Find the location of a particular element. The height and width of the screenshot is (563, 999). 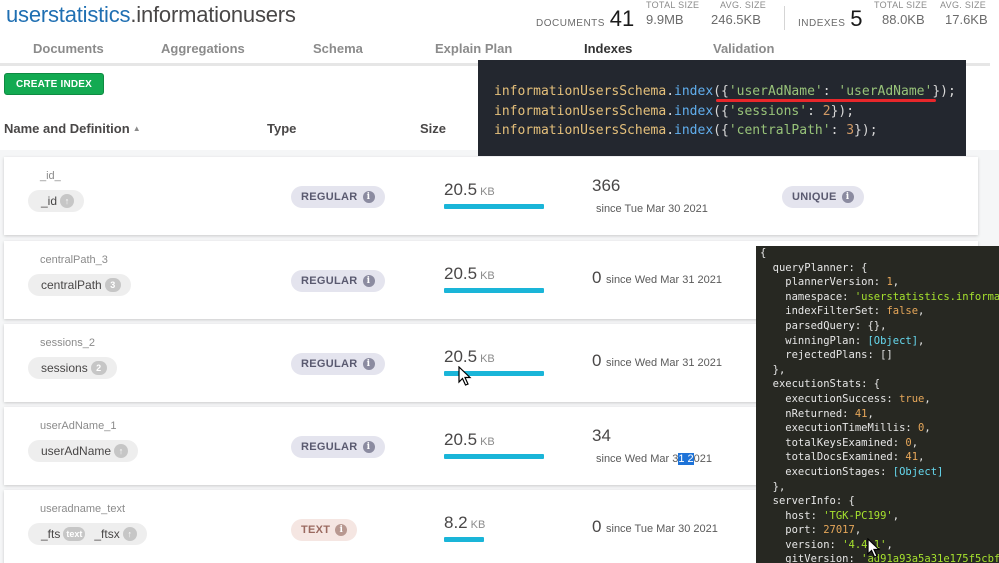

index-name: useradname_text is located at coordinates (82, 509).